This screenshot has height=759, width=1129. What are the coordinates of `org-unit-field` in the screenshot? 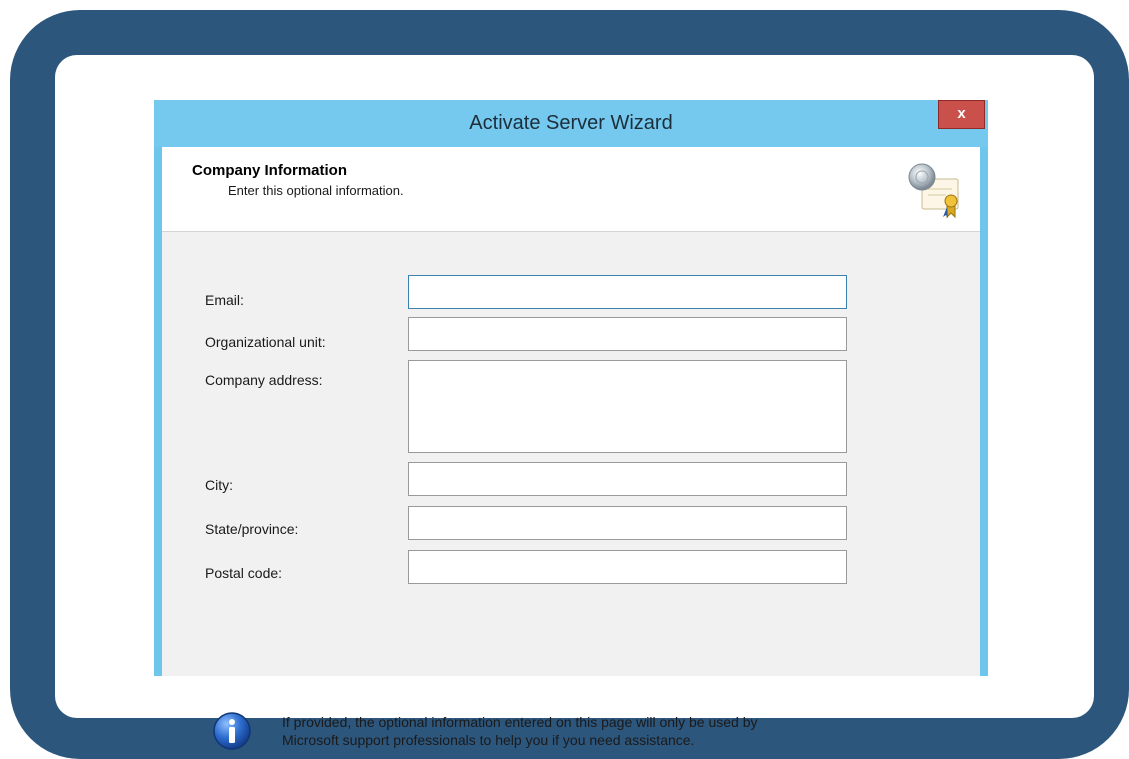 It's located at (627, 334).